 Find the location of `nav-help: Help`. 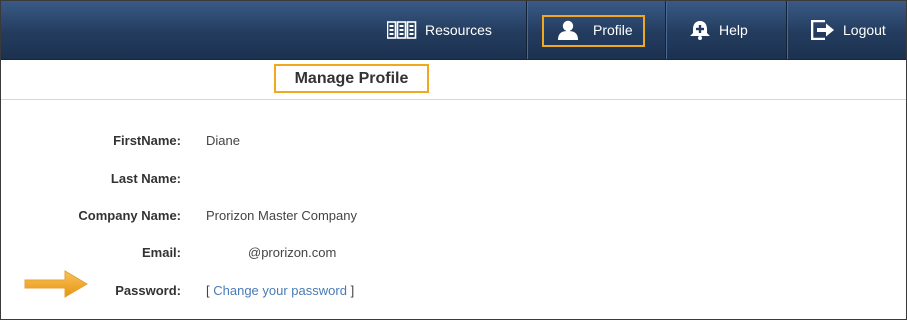

nav-help: Help is located at coordinates (718, 30).